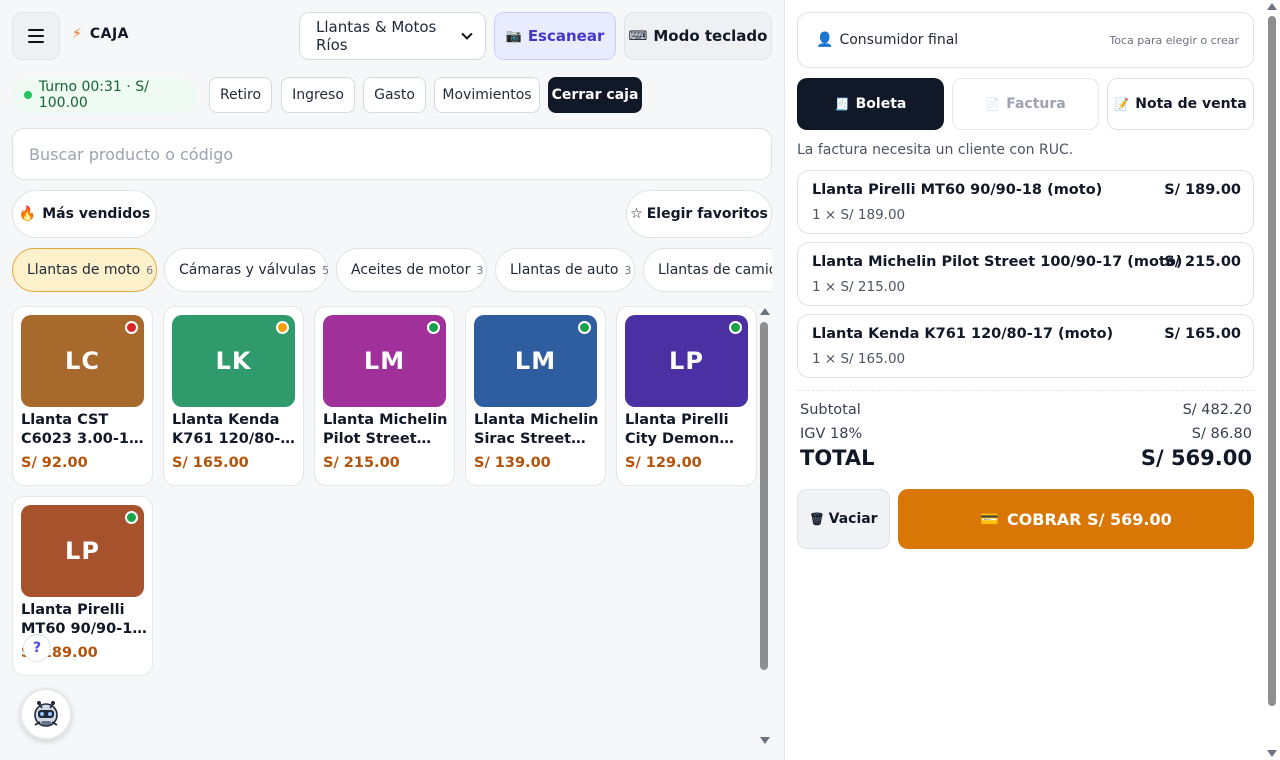  What do you see at coordinates (699, 214) in the screenshot?
I see `choose-favorites-button: ☆ Elegir favoritos` at bounding box center [699, 214].